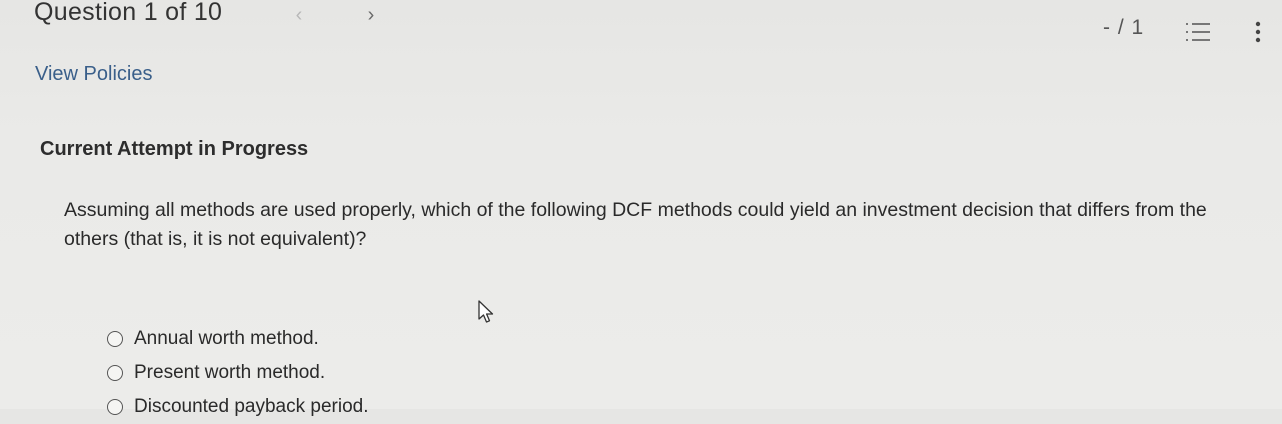 The height and width of the screenshot is (424, 1282). What do you see at coordinates (1124, 27) in the screenshot?
I see `score-display: - / 1` at bounding box center [1124, 27].